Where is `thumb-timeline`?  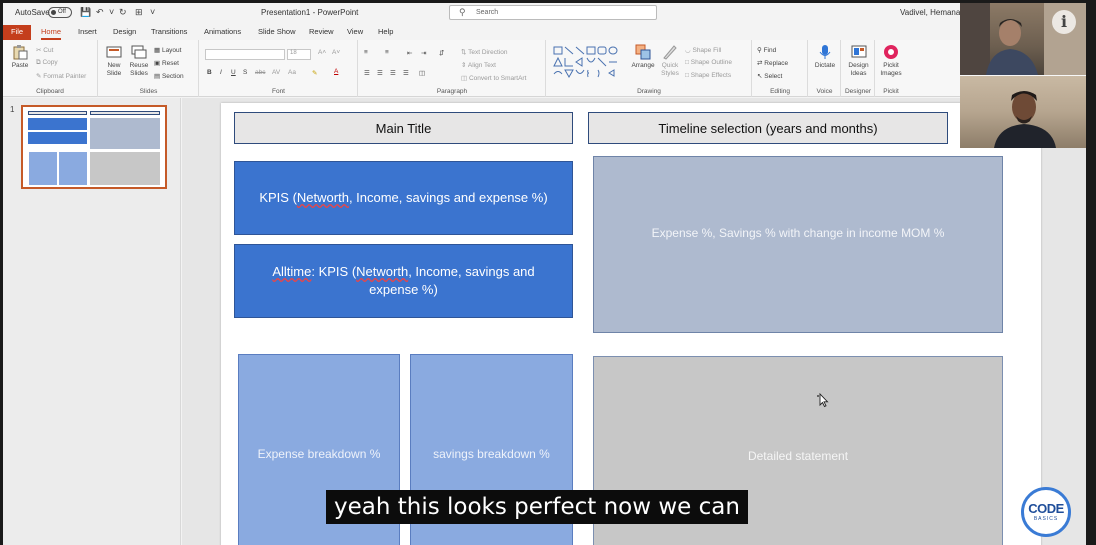 thumb-timeline is located at coordinates (125, 113).